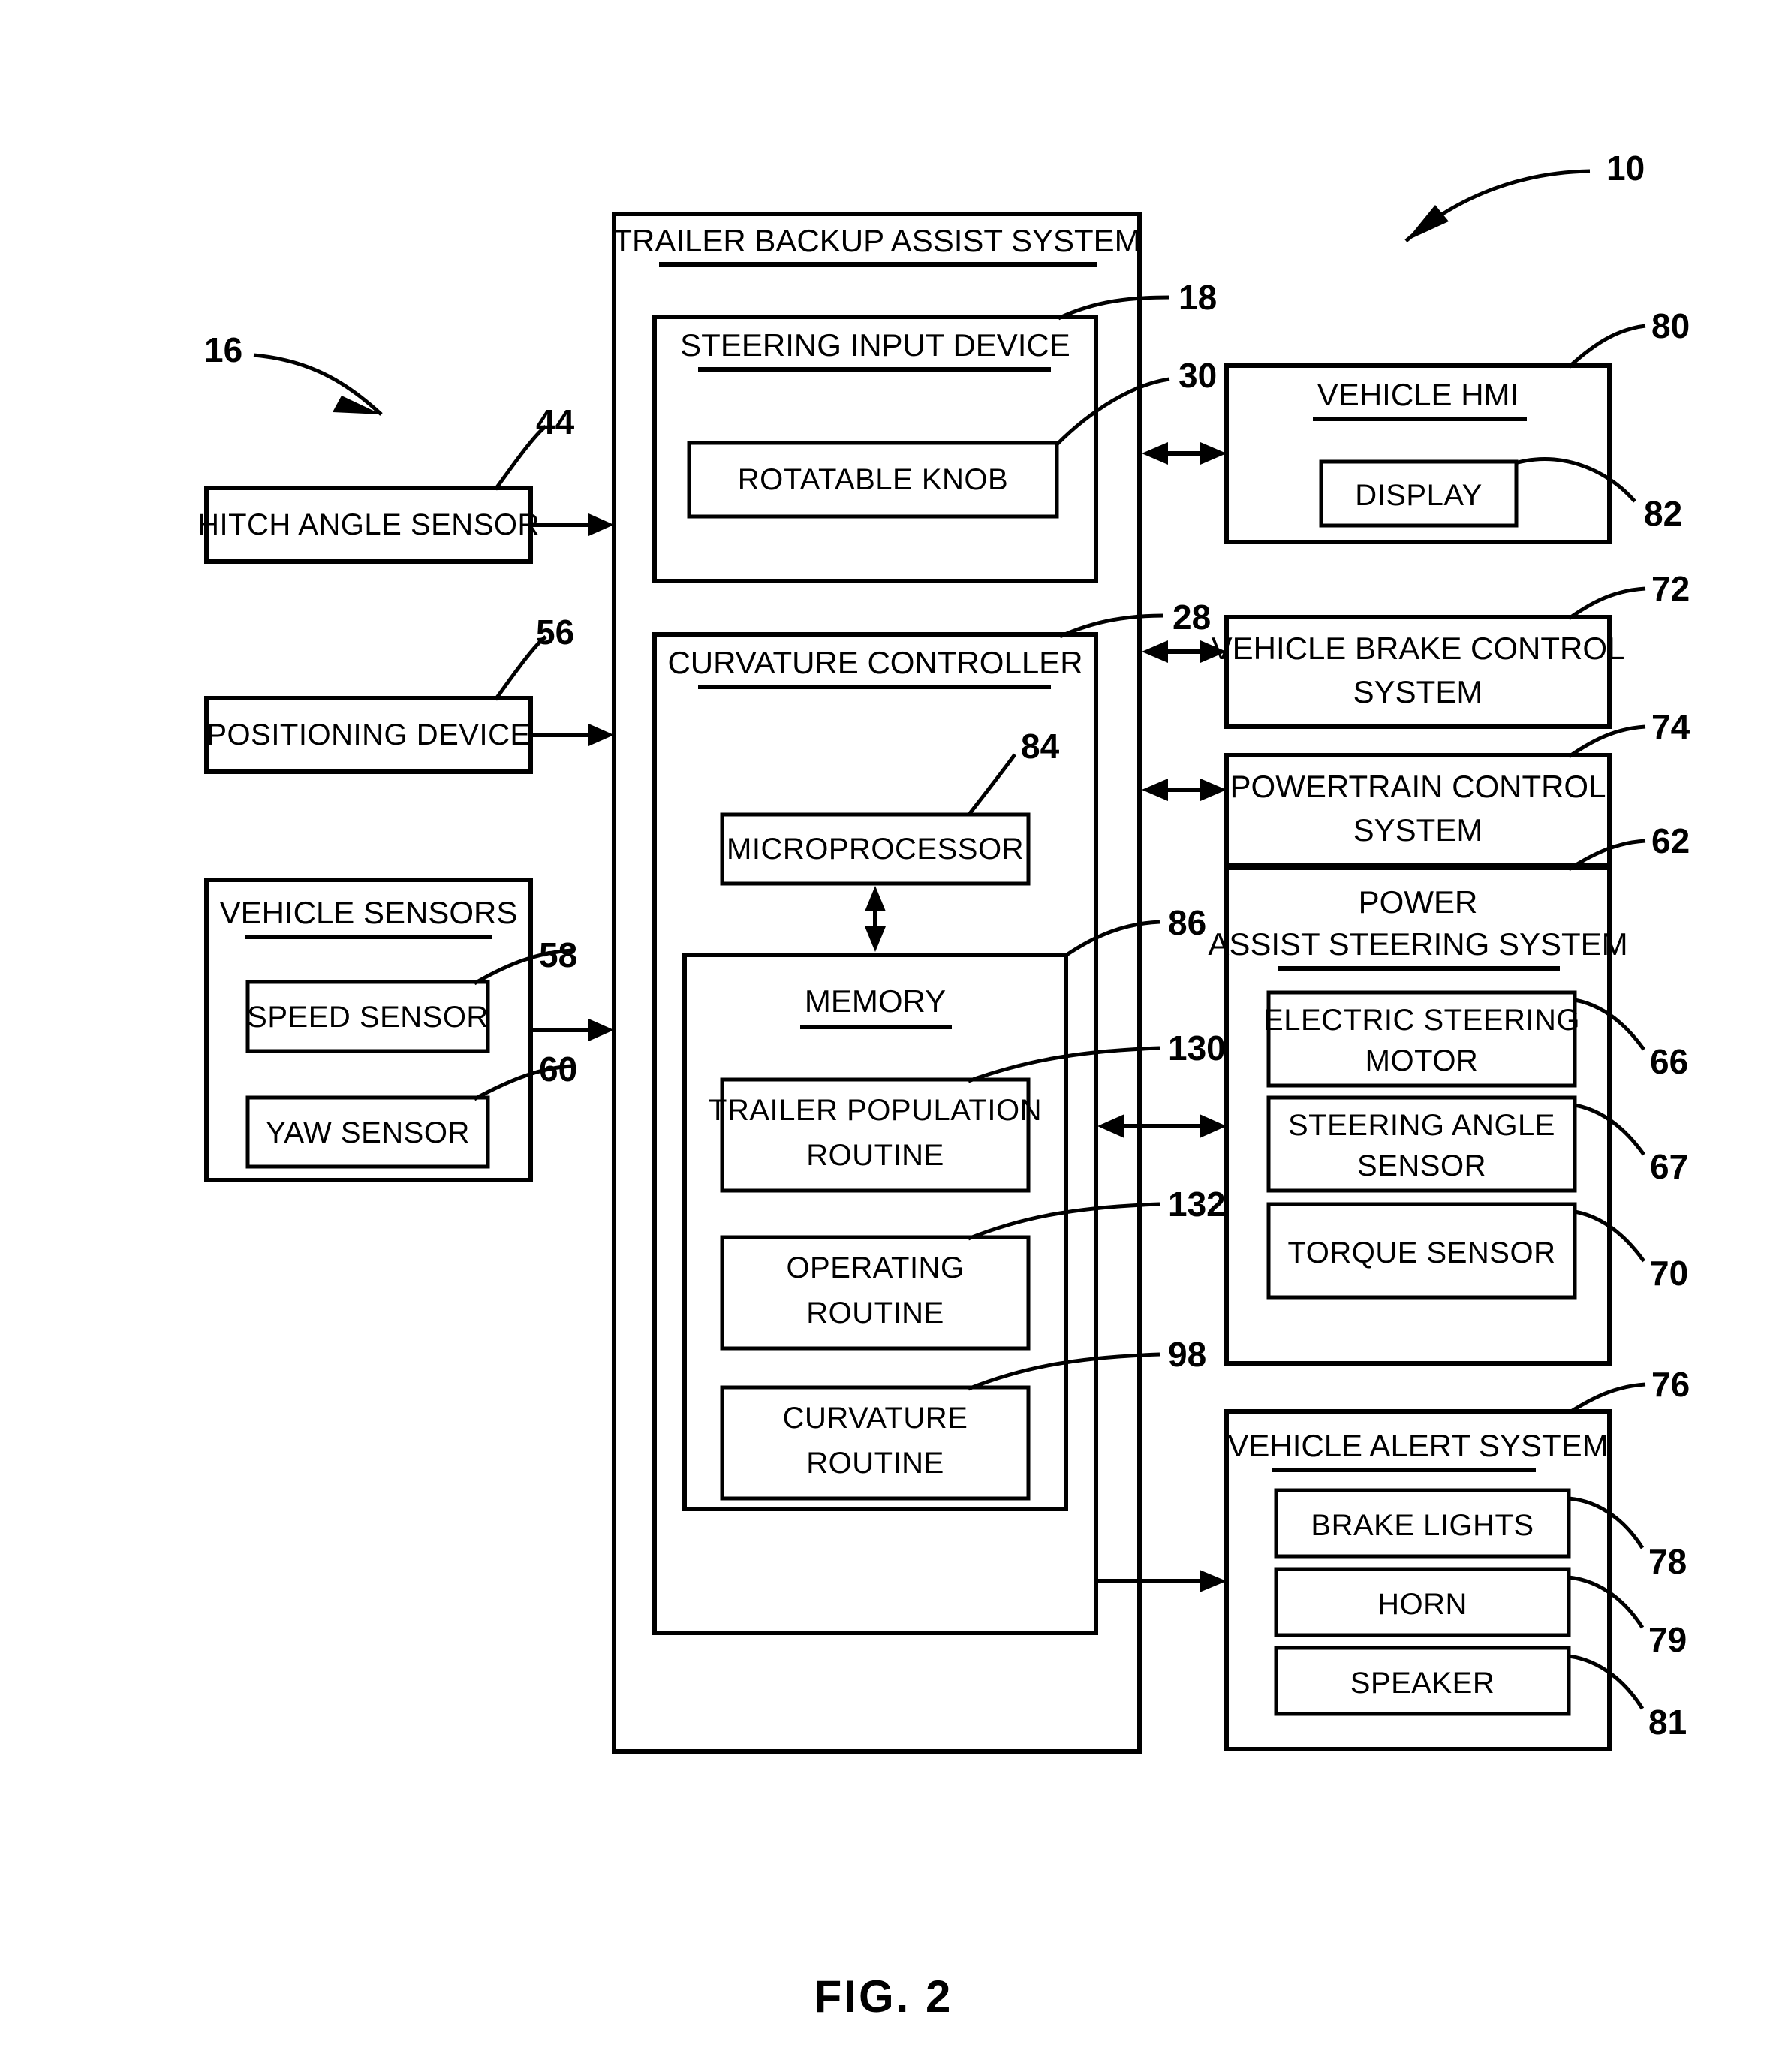 The height and width of the screenshot is (2072, 1767). Describe the element at coordinates (1421, 1165) in the screenshot. I see `steering-angle-sensor-line2: SENSOR` at that location.